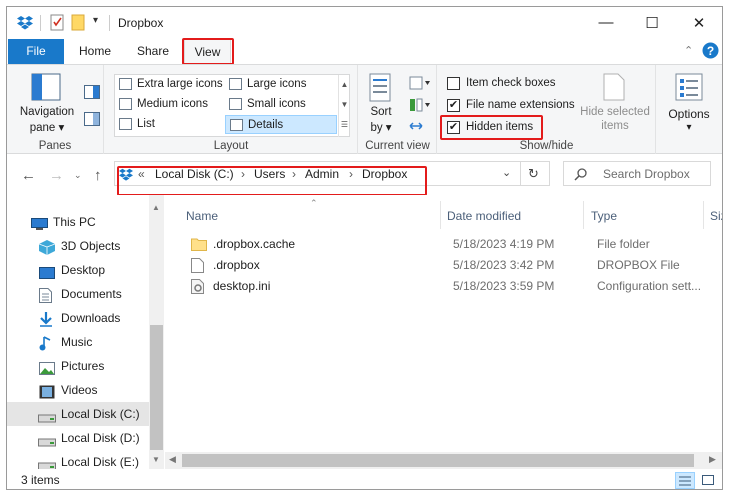 The height and width of the screenshot is (497, 730). What do you see at coordinates (78, 366) in the screenshot?
I see `nav-item-pictures: Pictures` at bounding box center [78, 366].